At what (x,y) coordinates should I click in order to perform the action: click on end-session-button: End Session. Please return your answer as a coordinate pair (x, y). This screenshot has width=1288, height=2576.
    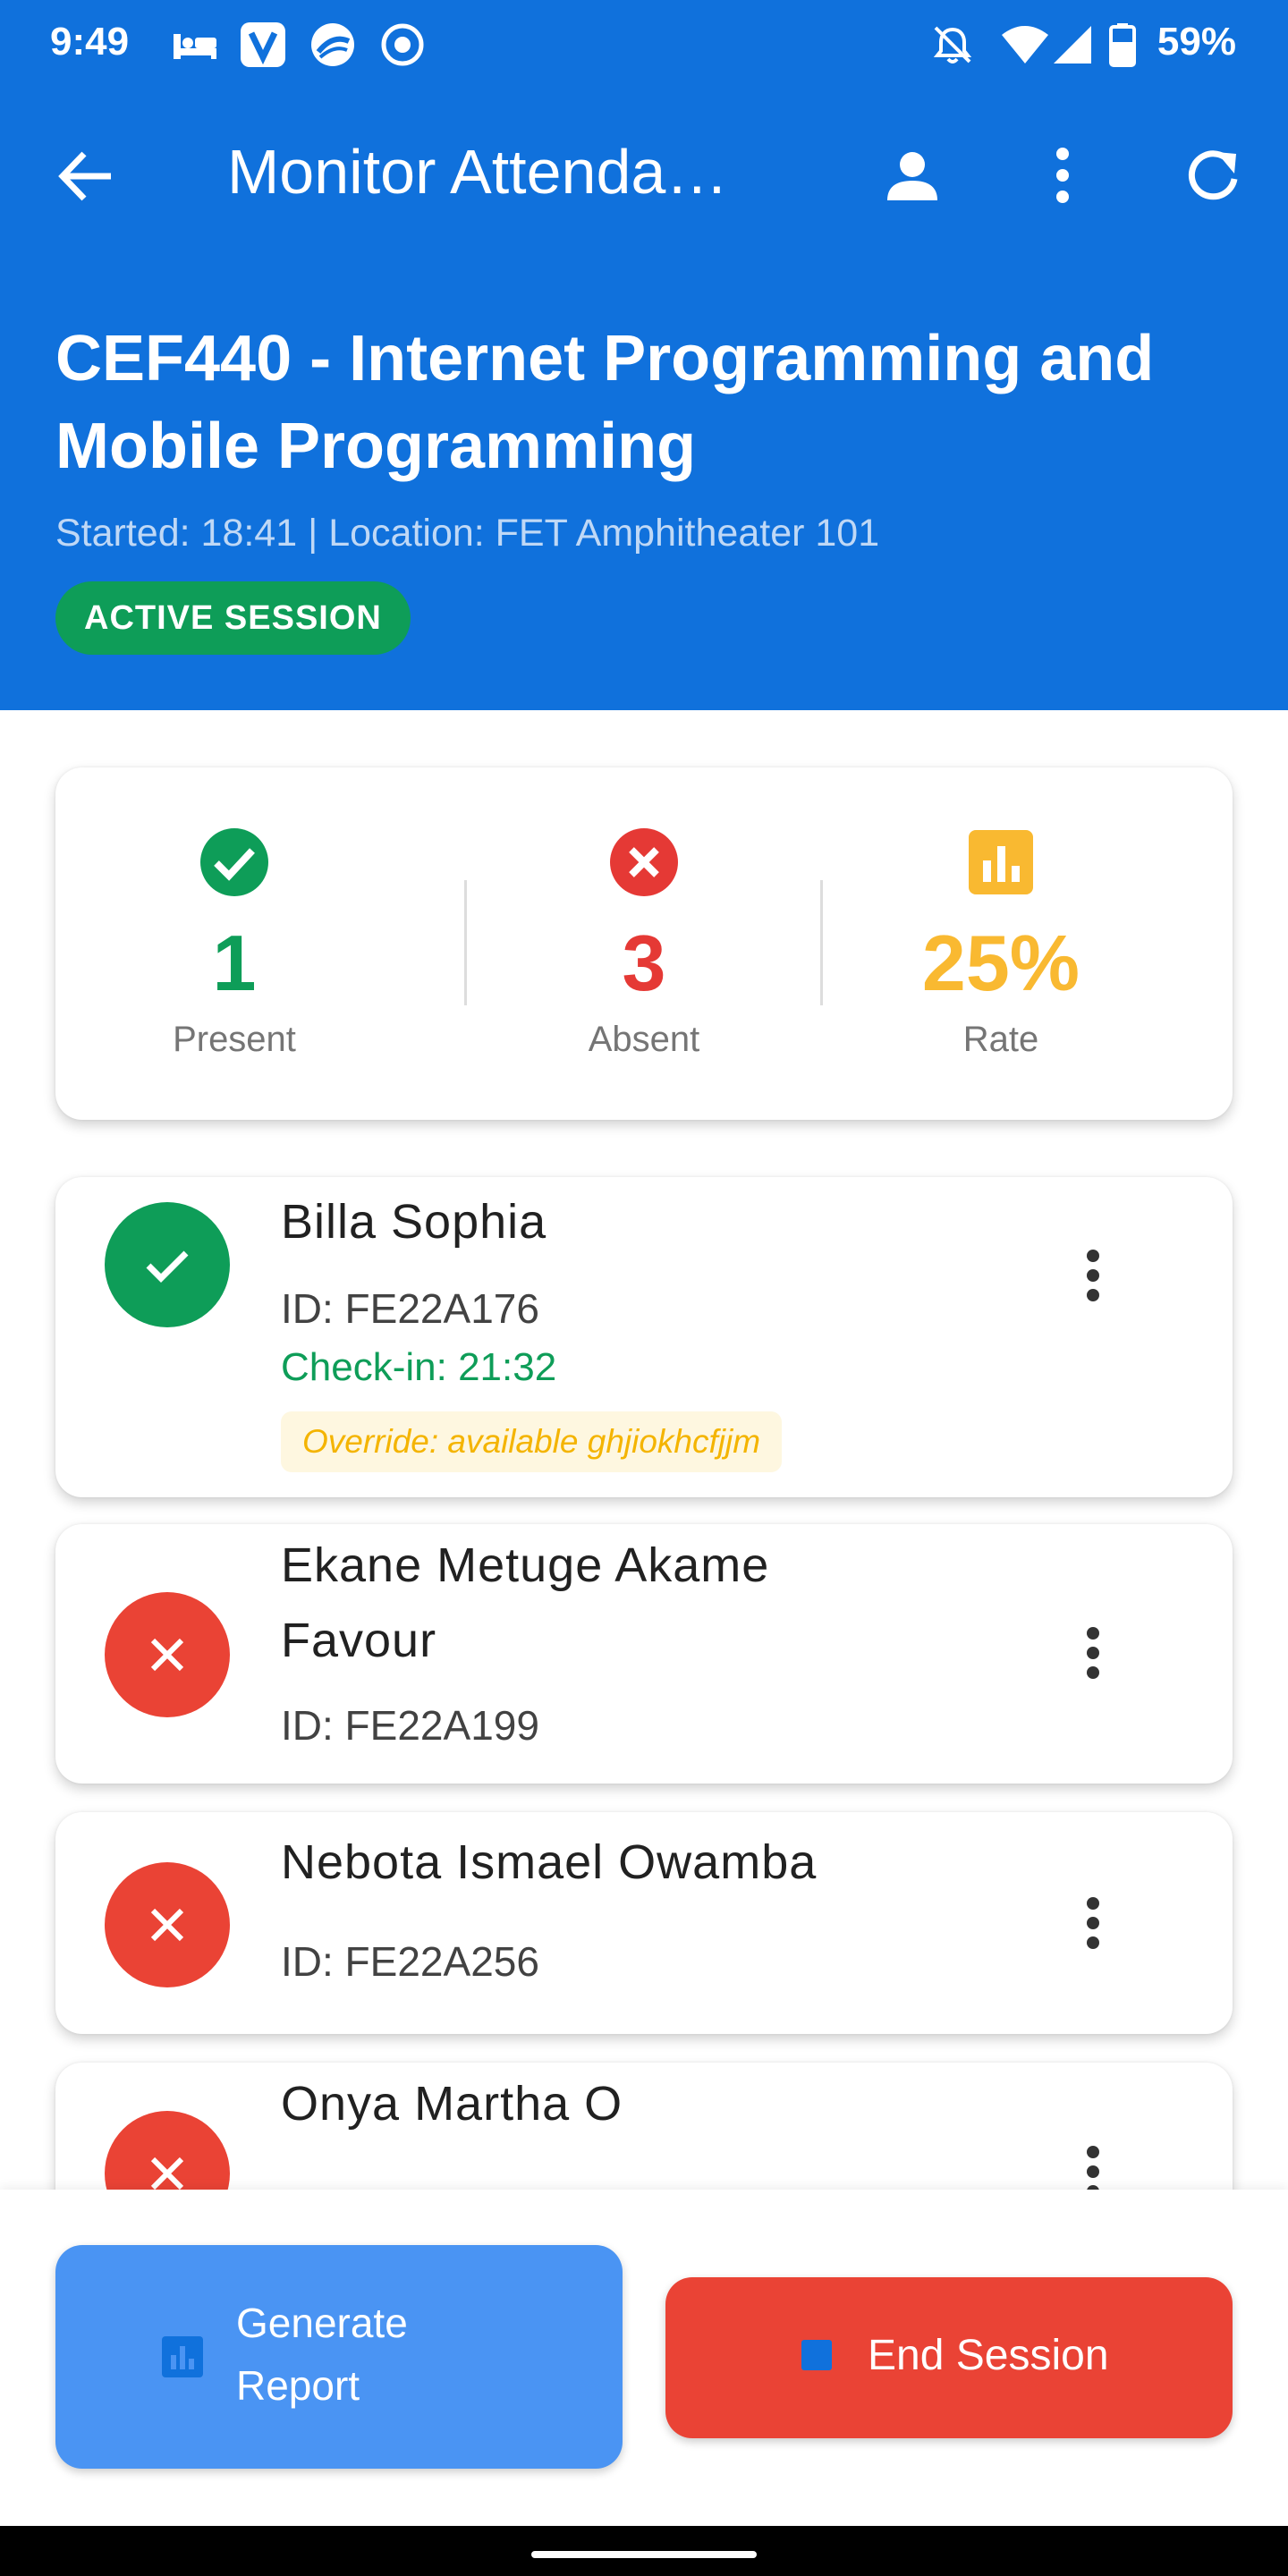
    Looking at the image, I should click on (949, 2357).